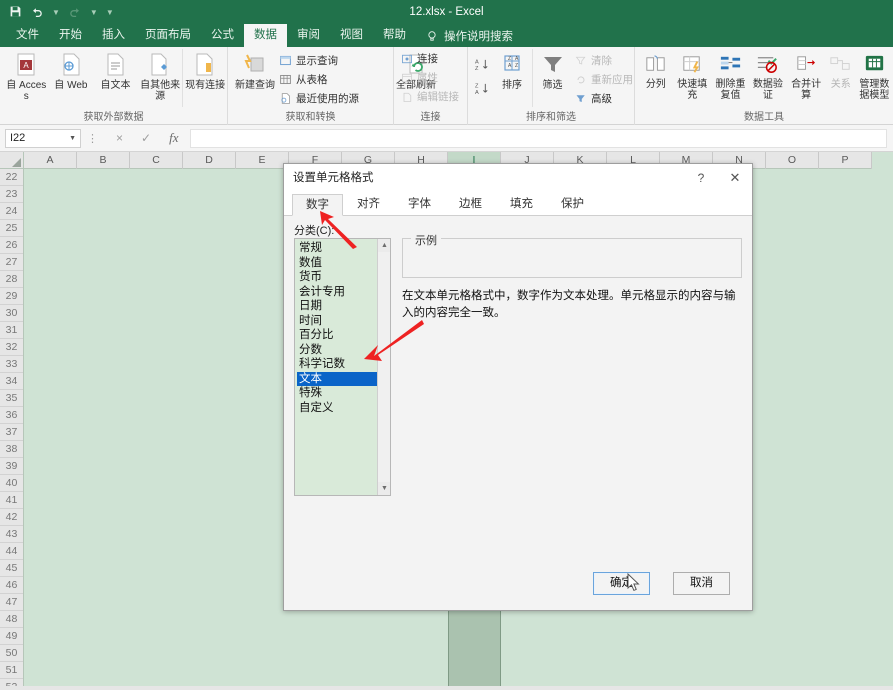 Image resolution: width=893 pixels, height=690 pixels. What do you see at coordinates (351, 35) in the screenshot?
I see `tab-view: 视图` at bounding box center [351, 35].